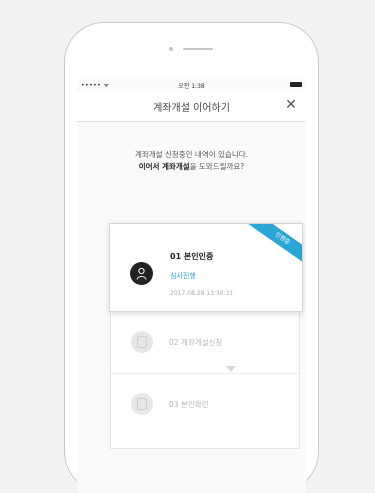 The width and height of the screenshot is (375, 493). I want to click on notice-line-1: 계좌개설 신청중인 내역이 있습니다., so click(191, 154).